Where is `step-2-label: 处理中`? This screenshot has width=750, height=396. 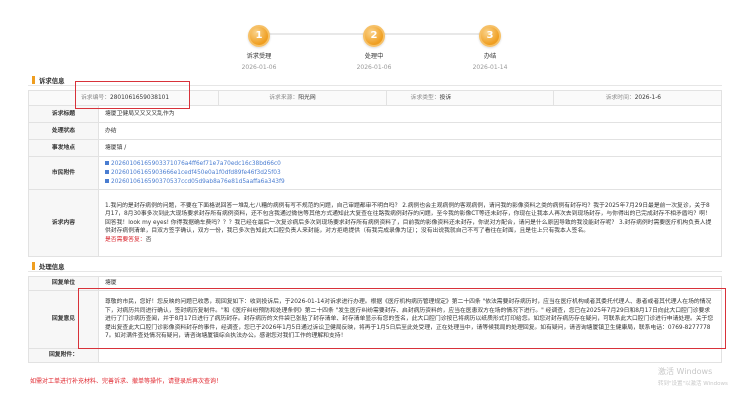
step-2-label: 处理中 is located at coordinates (374, 56).